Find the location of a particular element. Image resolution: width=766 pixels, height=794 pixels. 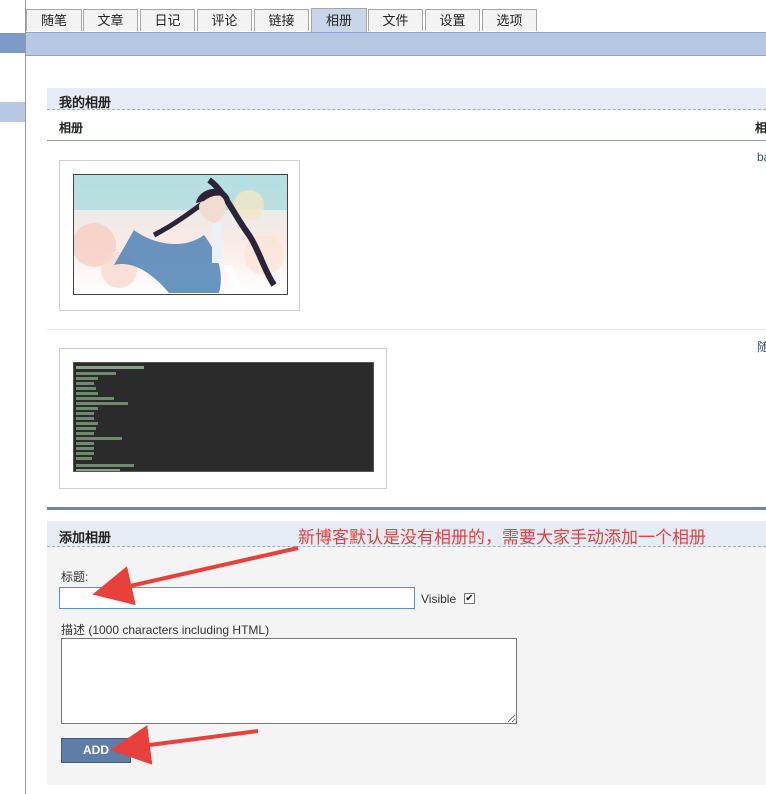

annotation-arrow-add is located at coordinates (184, 745).